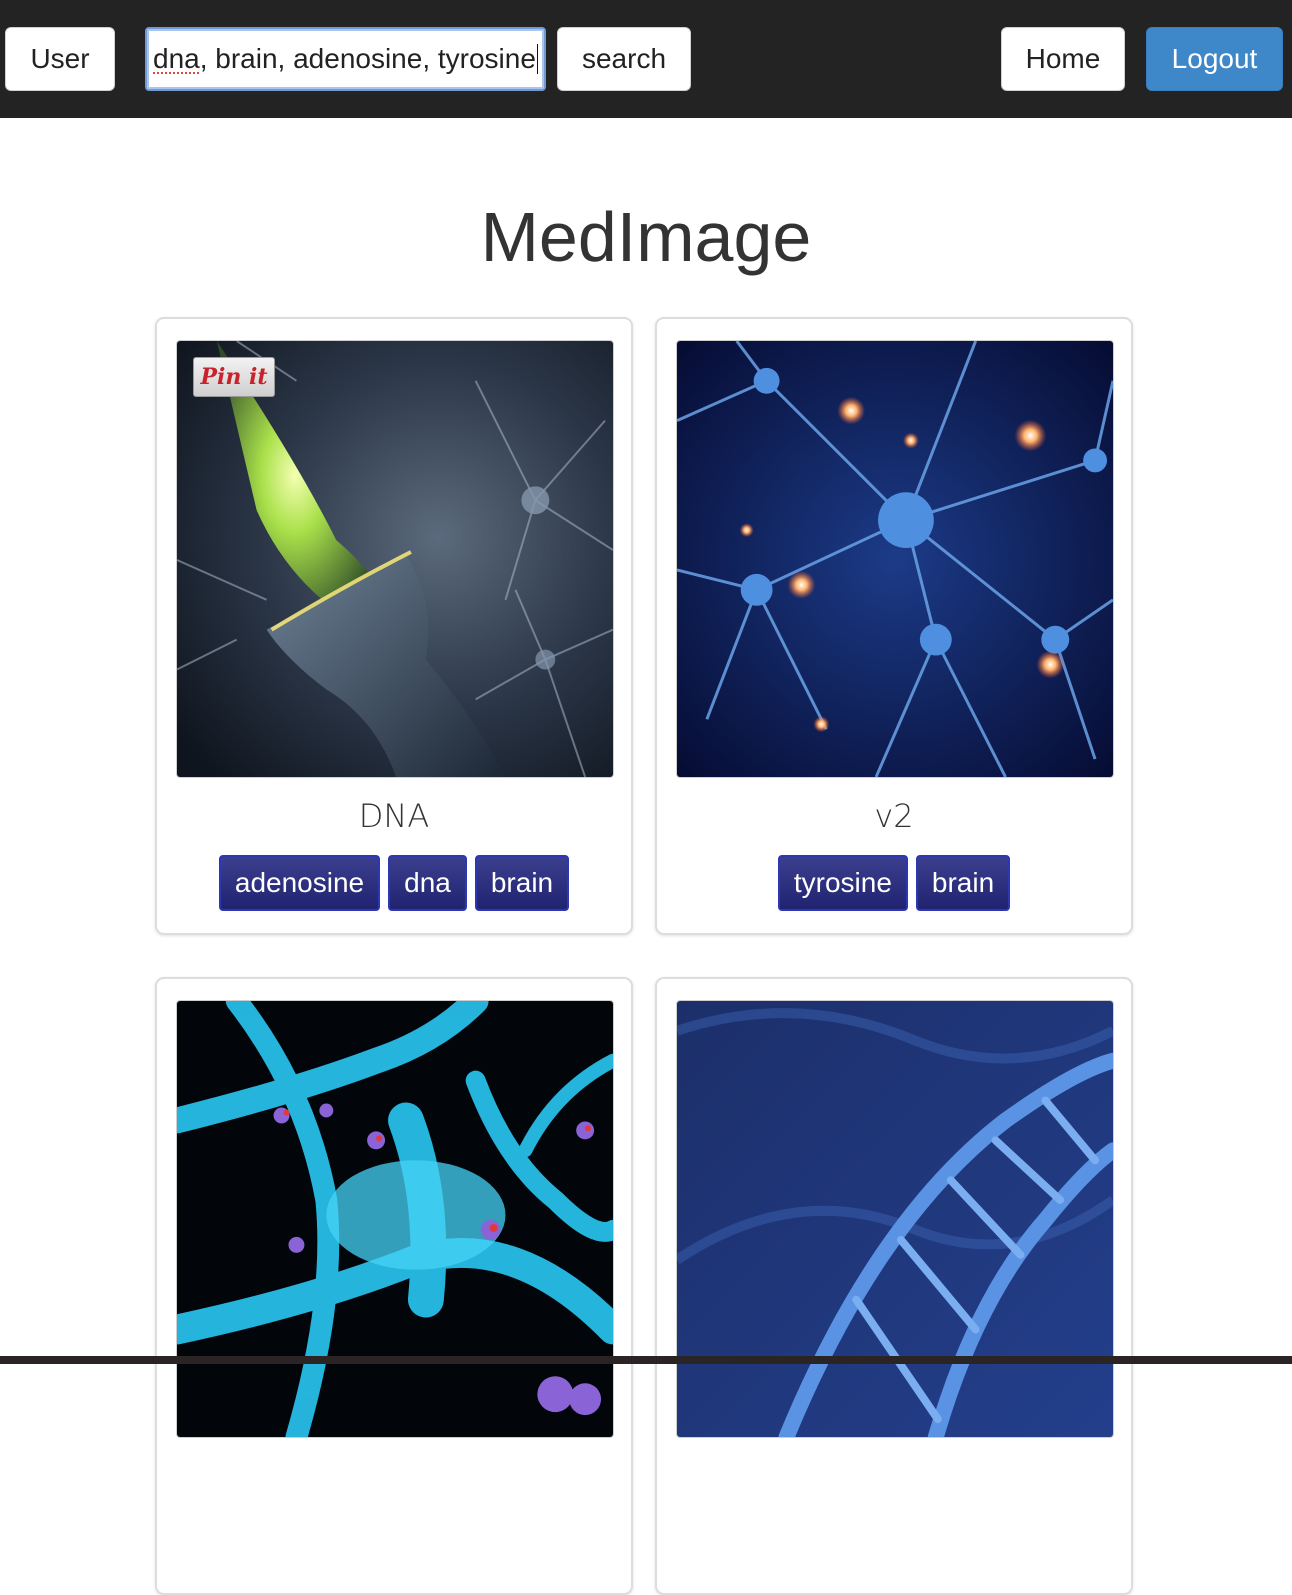 This screenshot has height=1595, width=1292. I want to click on page-title: MedImage, so click(646, 237).